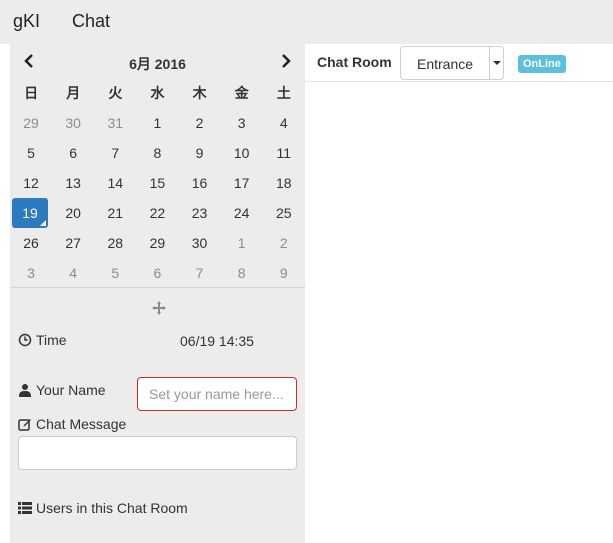 This screenshot has height=543, width=613. Describe the element at coordinates (25, 390) in the screenshot. I see `user-icon` at that location.